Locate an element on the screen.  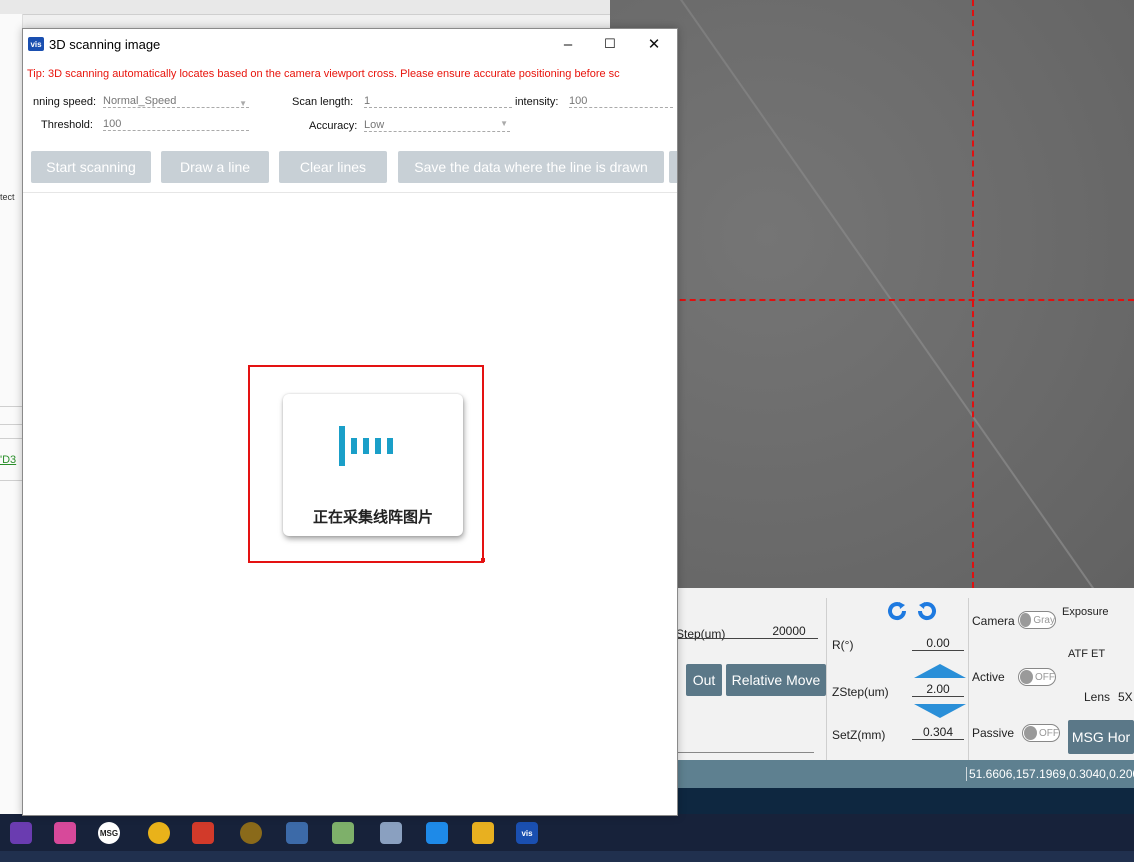
scanning-speed-value: Normal_Speed is located at coordinates (176, 101).